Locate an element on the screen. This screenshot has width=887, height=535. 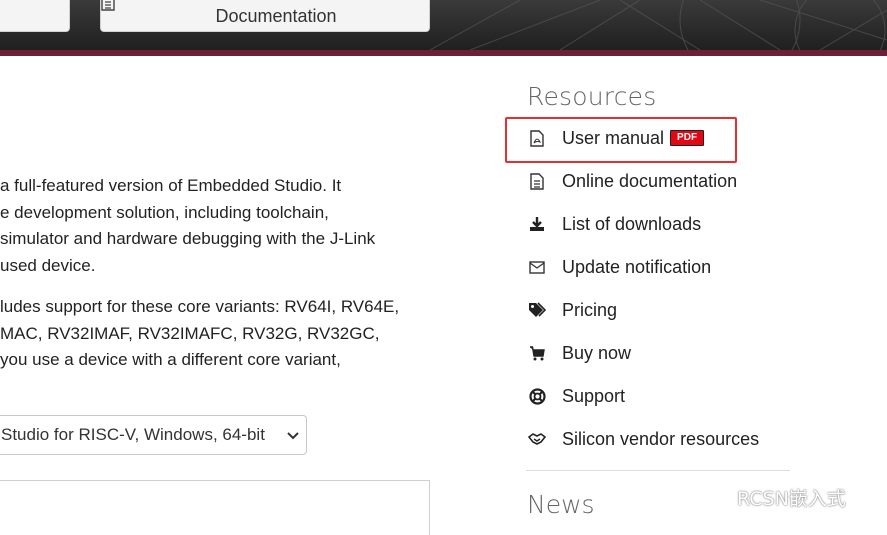
handshake-icon is located at coordinates (537, 439).